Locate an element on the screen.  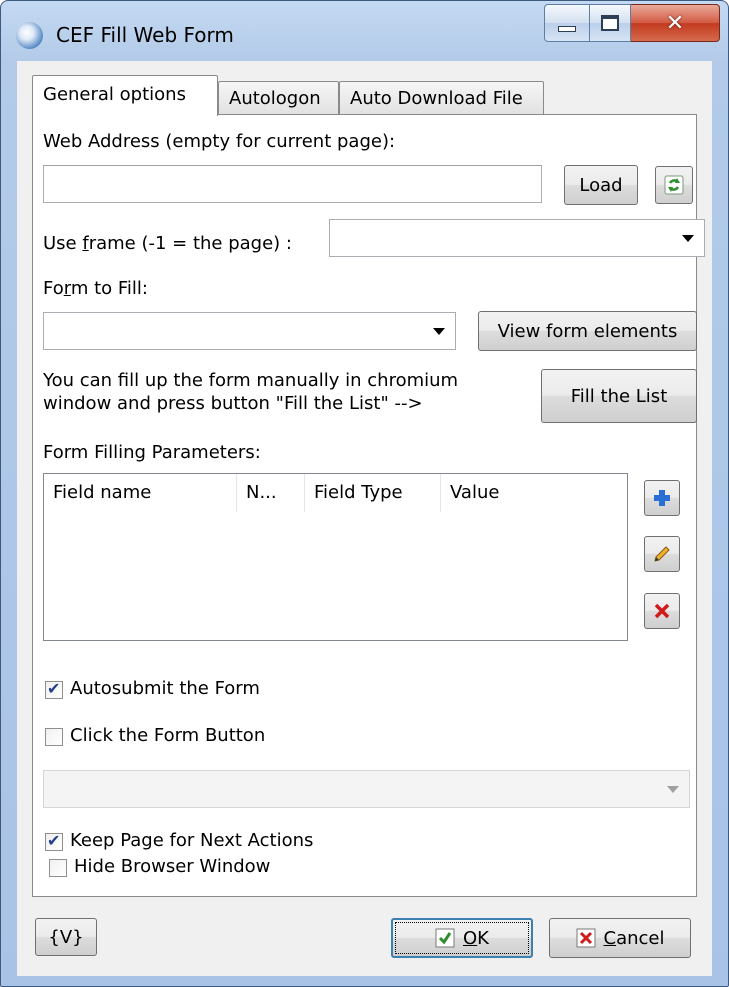
pencil-icon is located at coordinates (662, 554).